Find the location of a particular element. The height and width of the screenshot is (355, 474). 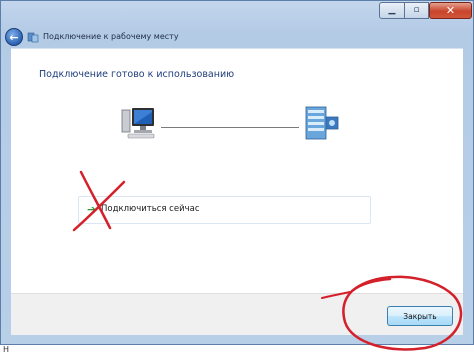

network-folder-icon is located at coordinates (33, 37).